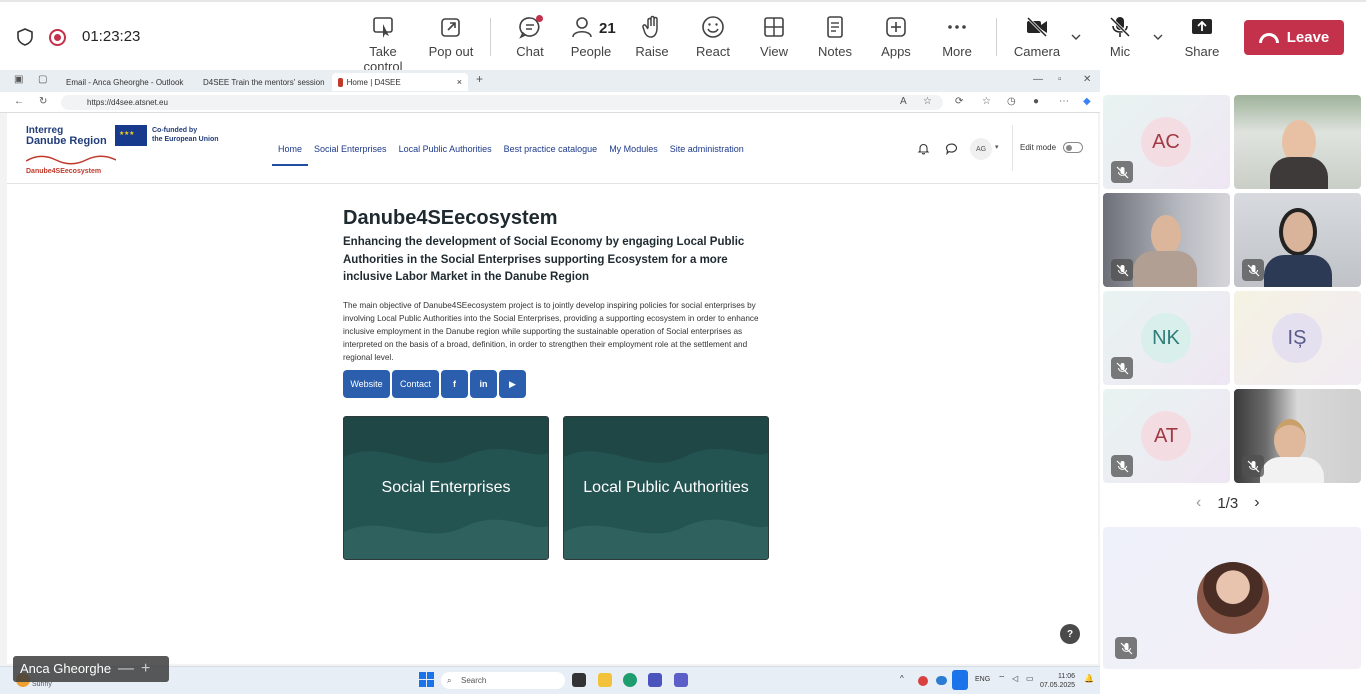  Describe the element at coordinates (18, 79) in the screenshot. I see `workspaces-icon: ▣` at that location.